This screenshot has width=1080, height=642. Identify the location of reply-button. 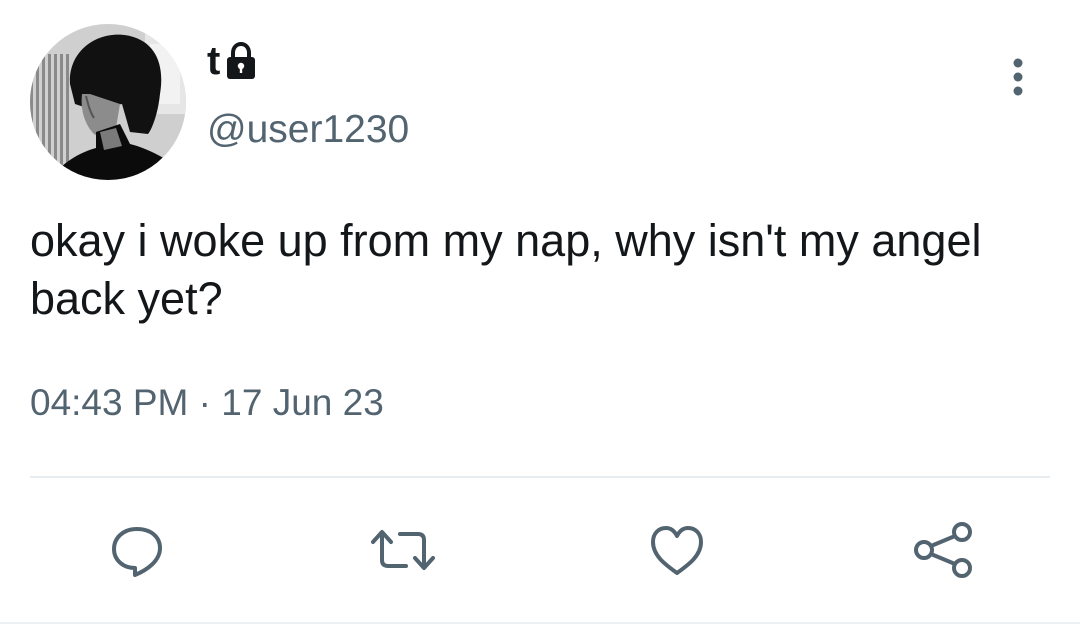
(137, 550).